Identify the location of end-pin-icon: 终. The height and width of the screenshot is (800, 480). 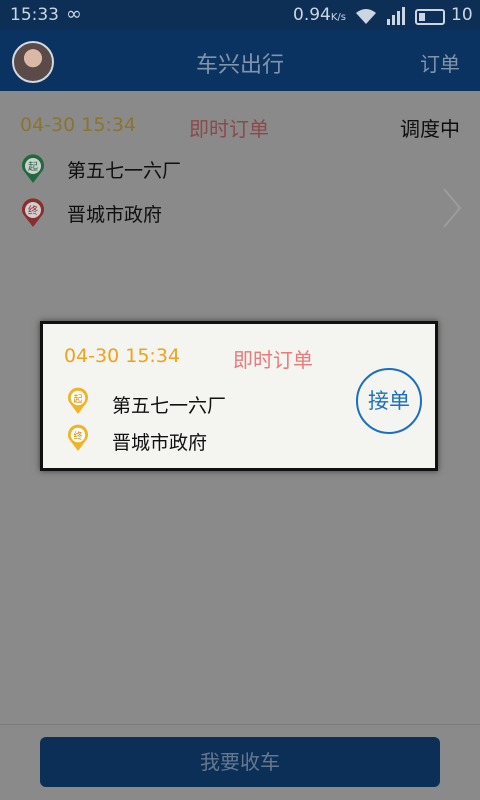
(33, 212).